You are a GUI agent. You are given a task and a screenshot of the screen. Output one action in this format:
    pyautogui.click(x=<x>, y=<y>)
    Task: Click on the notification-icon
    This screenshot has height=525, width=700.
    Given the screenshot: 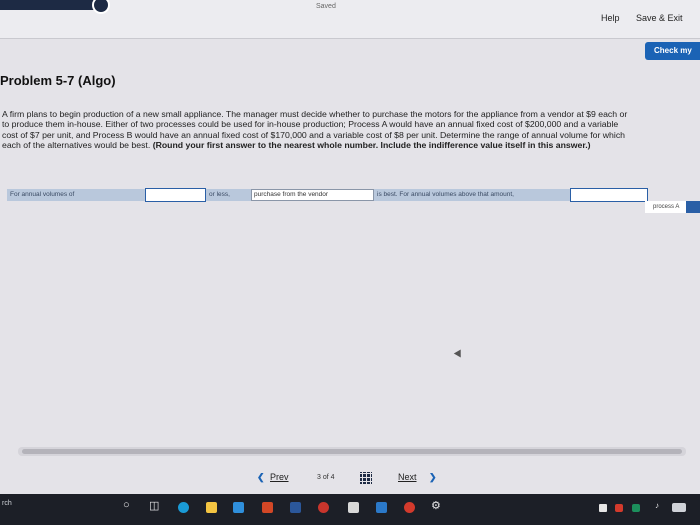 What is the action you would take?
    pyautogui.click(x=679, y=507)
    